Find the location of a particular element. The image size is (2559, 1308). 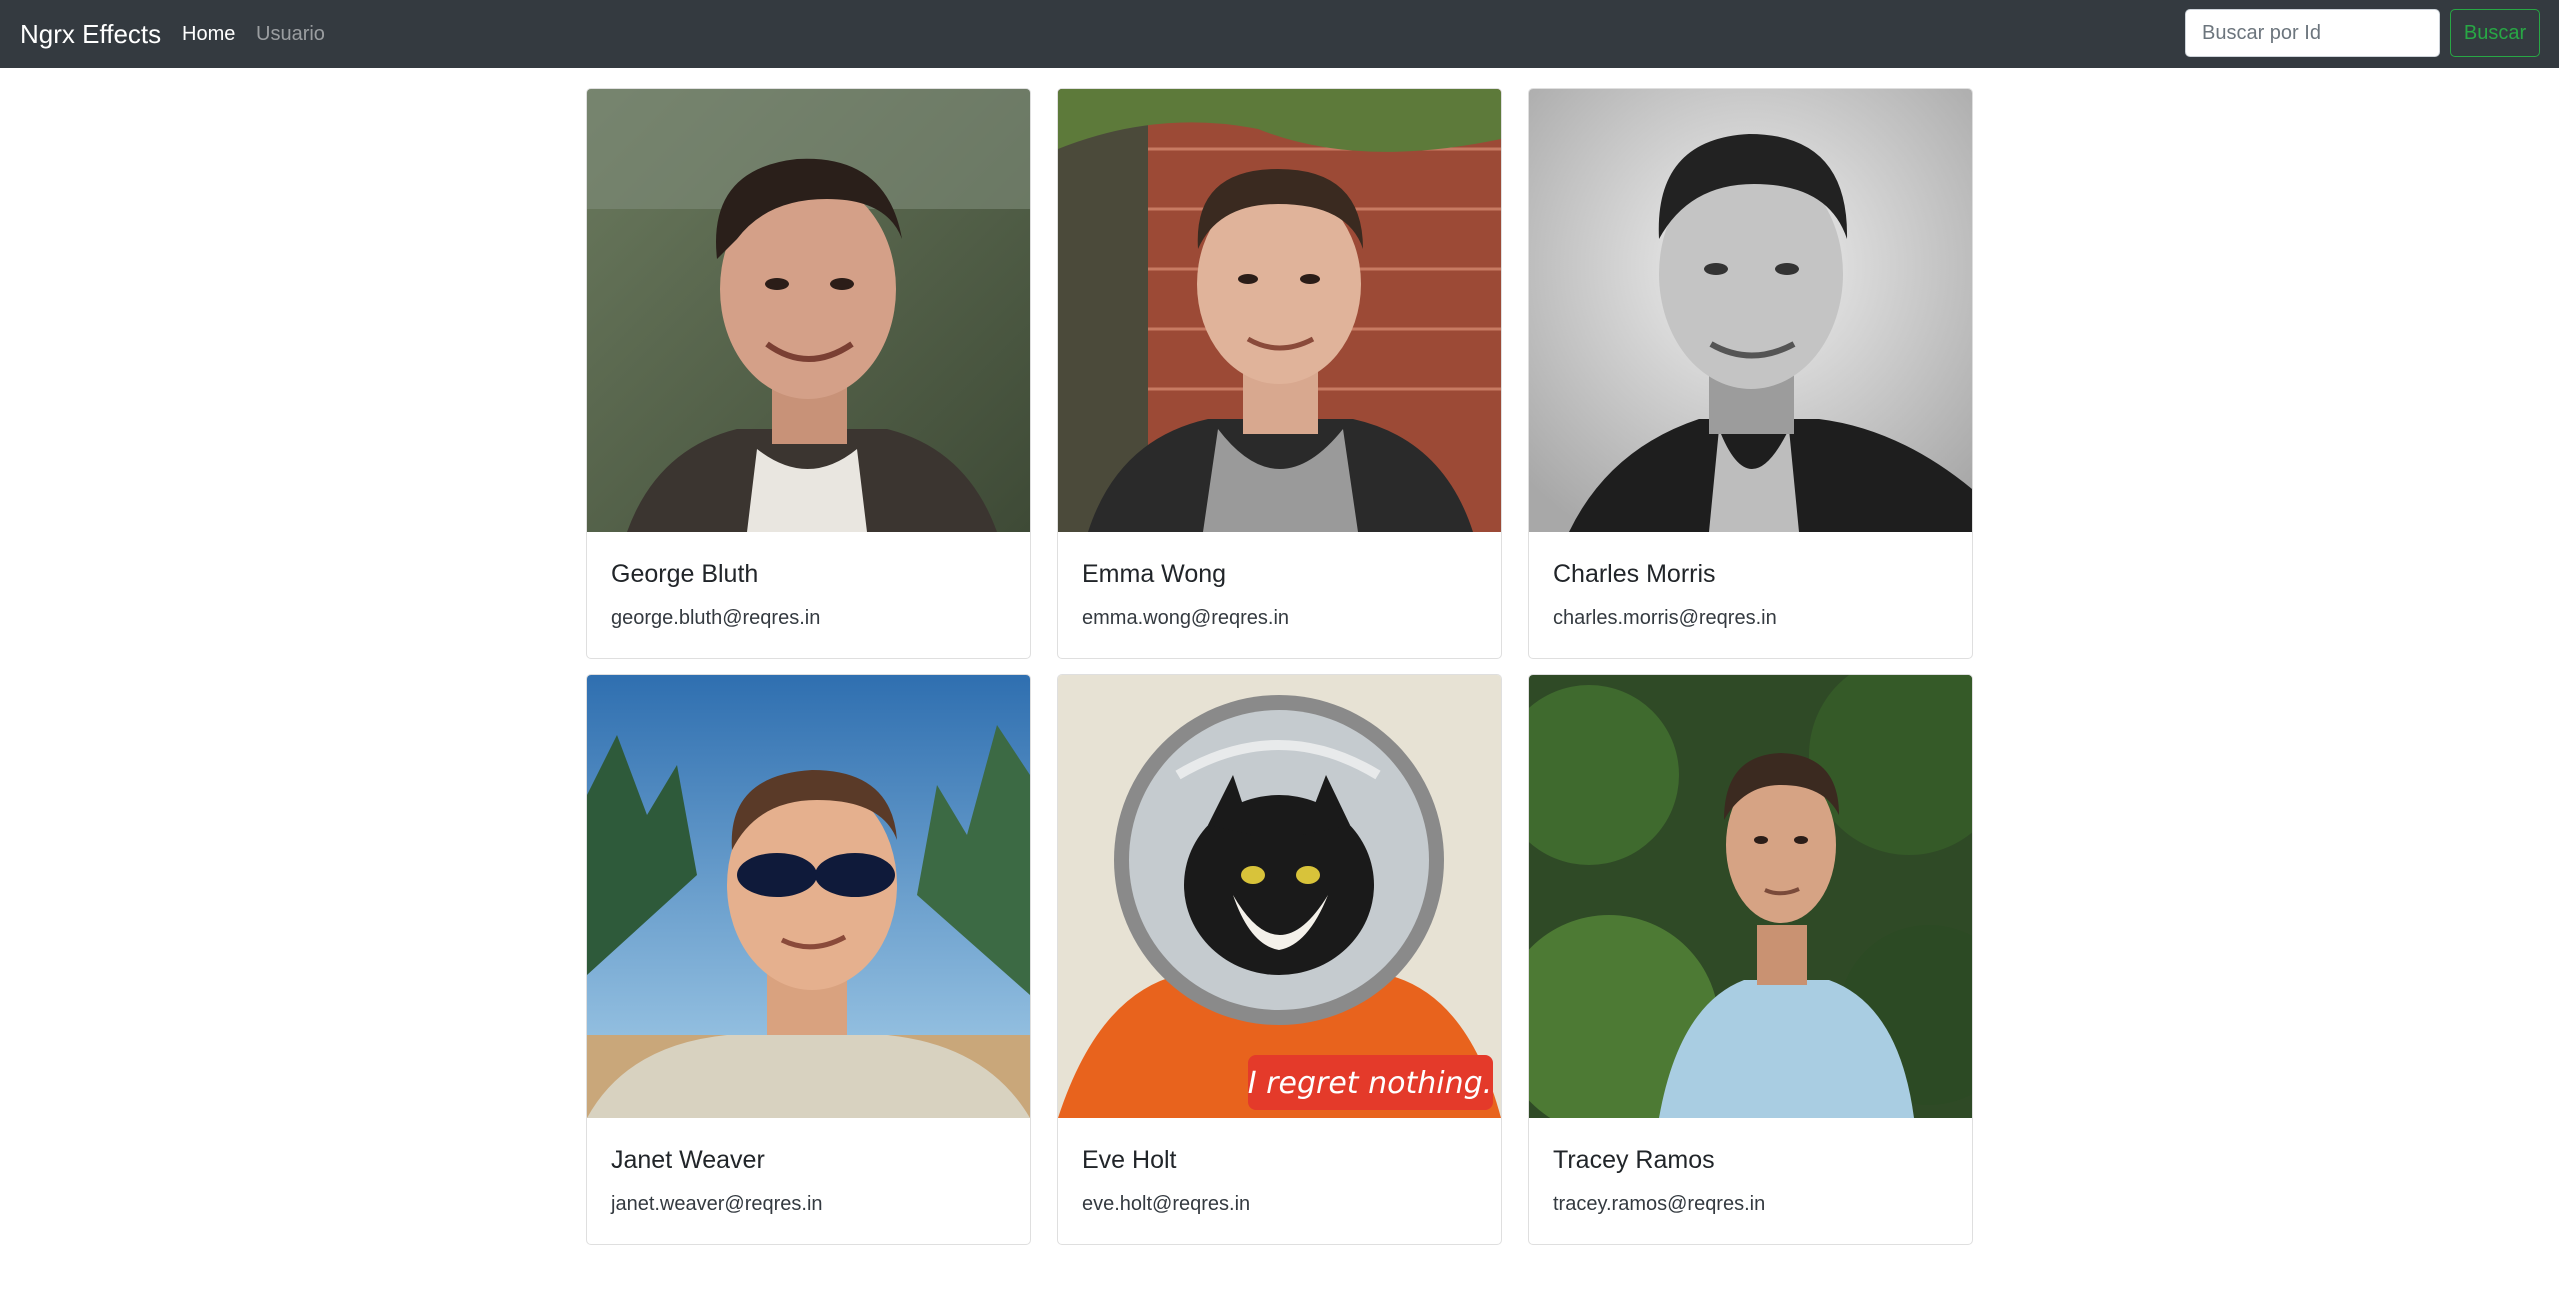

user-card: Janet Weaver janet.weaver@reqres.in is located at coordinates (808, 959).